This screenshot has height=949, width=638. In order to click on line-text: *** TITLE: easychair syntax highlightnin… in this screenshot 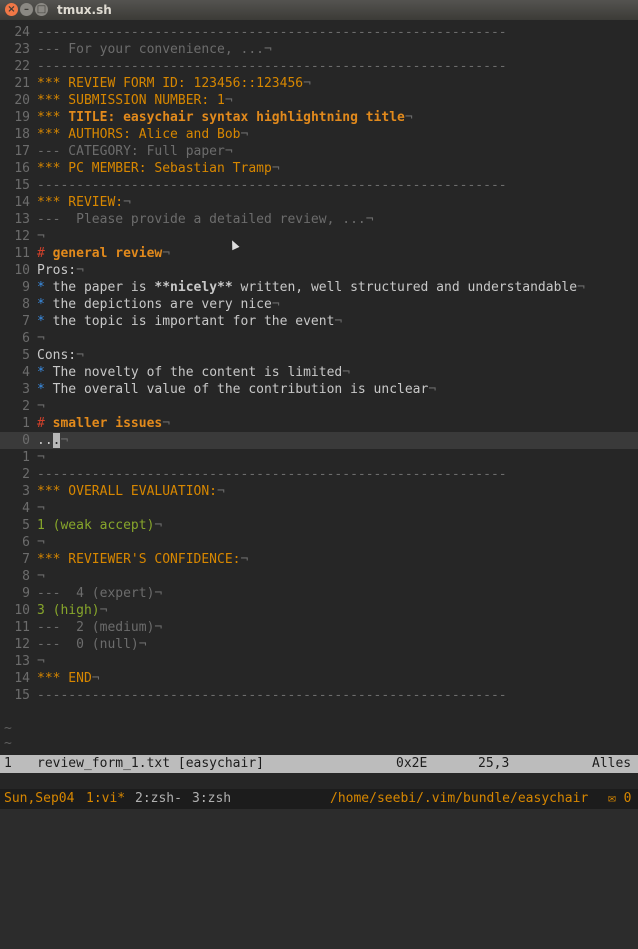, I will do `click(225, 117)`.